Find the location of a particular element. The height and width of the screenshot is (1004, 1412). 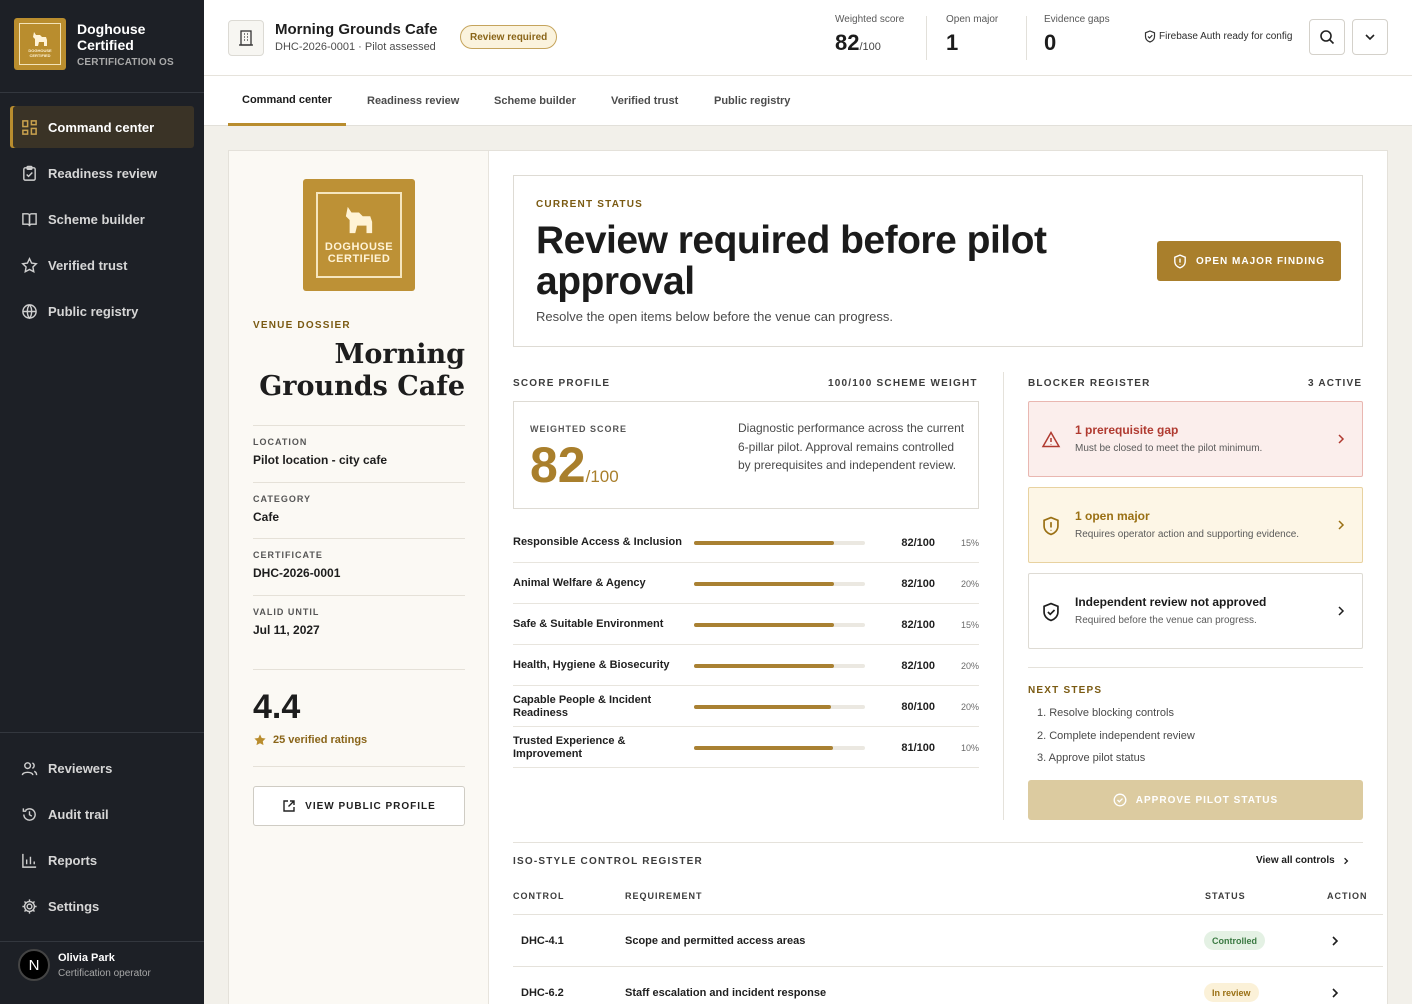

control-code: DHC-4.1 is located at coordinates (542, 941).